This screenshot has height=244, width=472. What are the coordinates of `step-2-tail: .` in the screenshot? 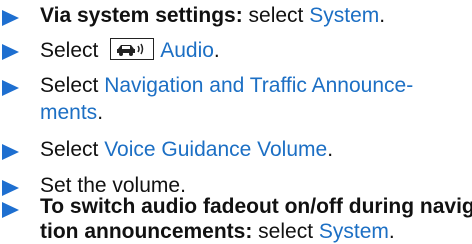 It's located at (216, 50).